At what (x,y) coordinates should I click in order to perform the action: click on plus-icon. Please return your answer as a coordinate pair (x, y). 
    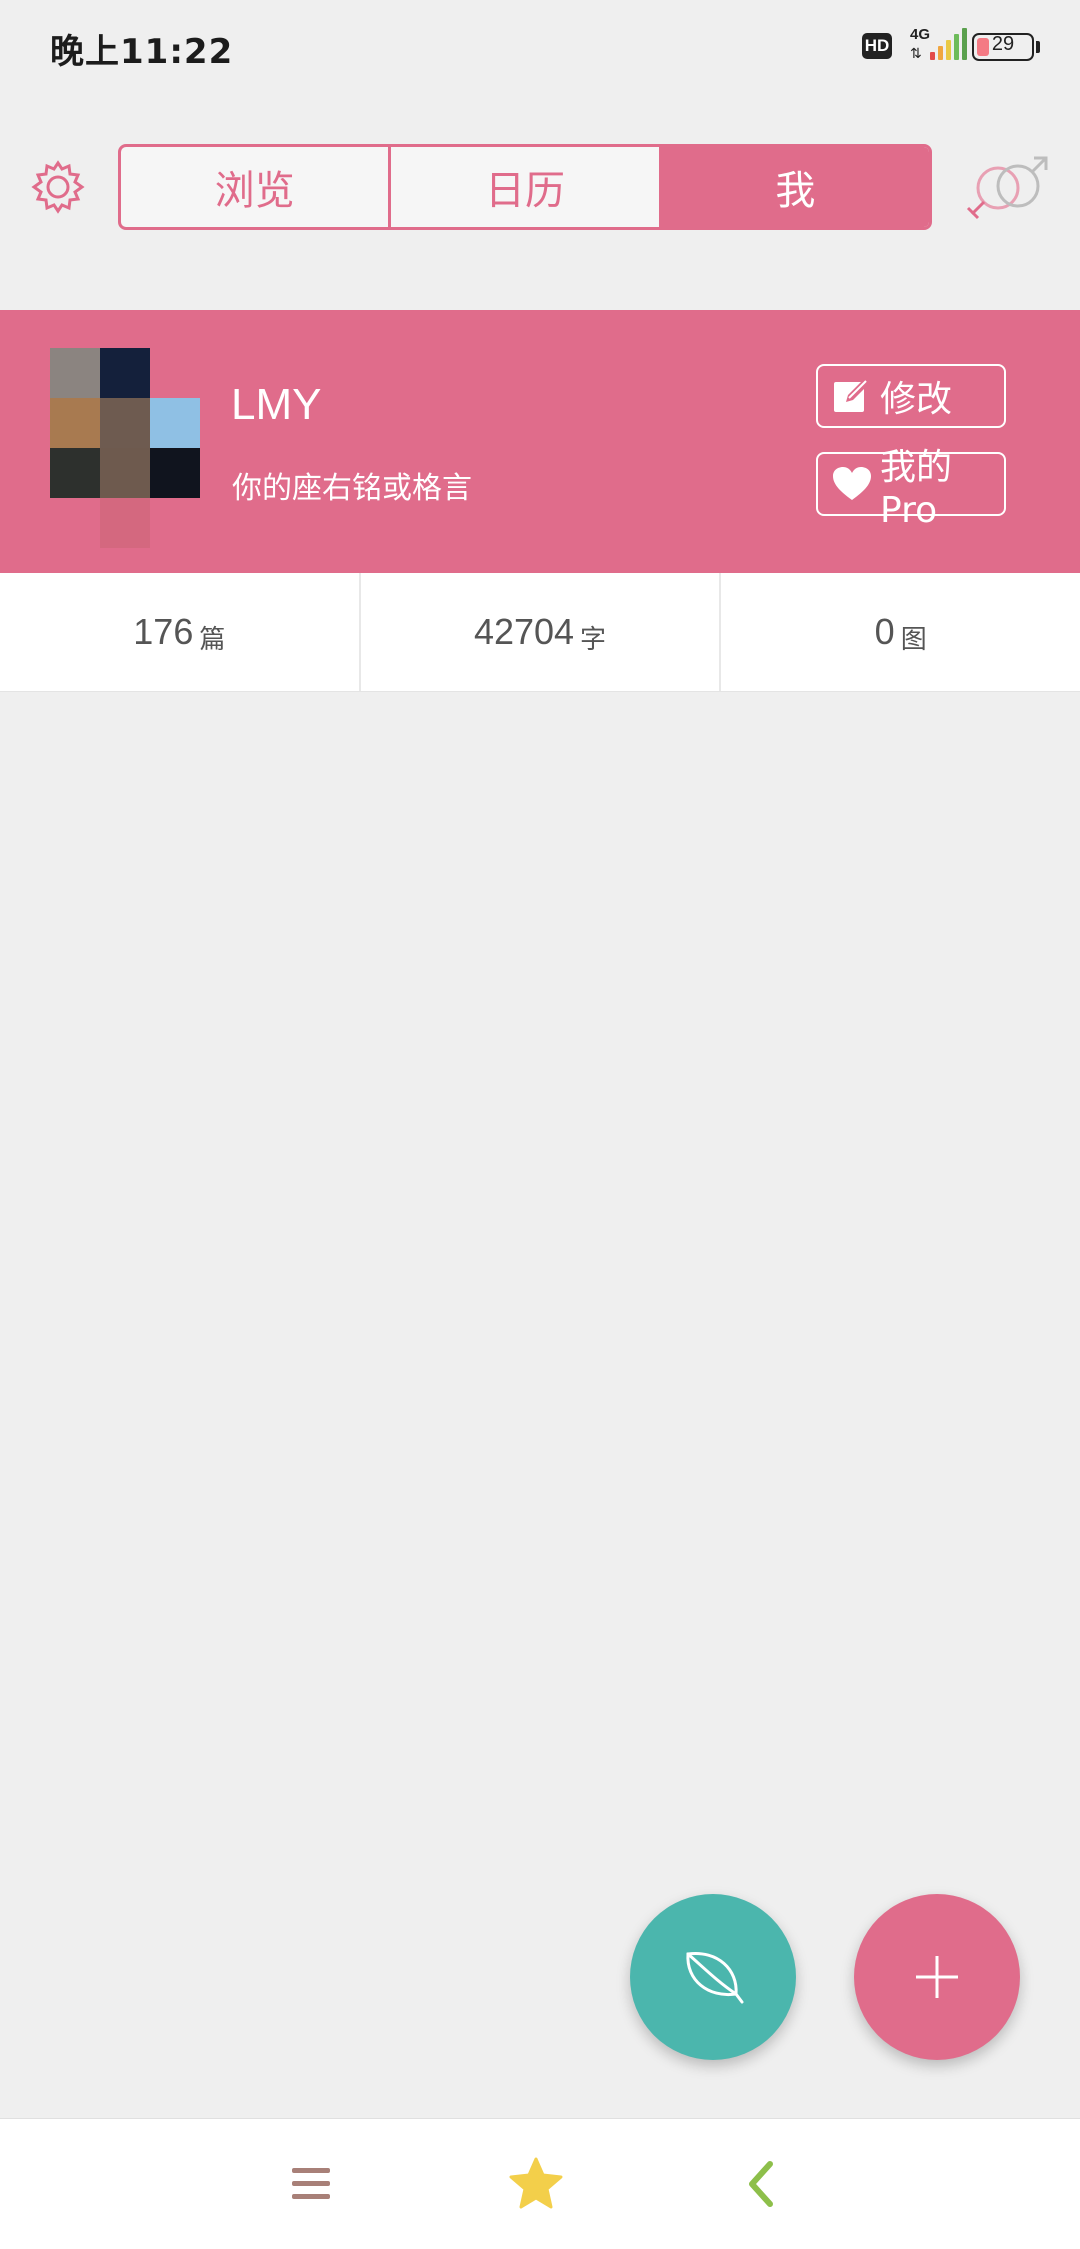
    Looking at the image, I should click on (937, 1977).